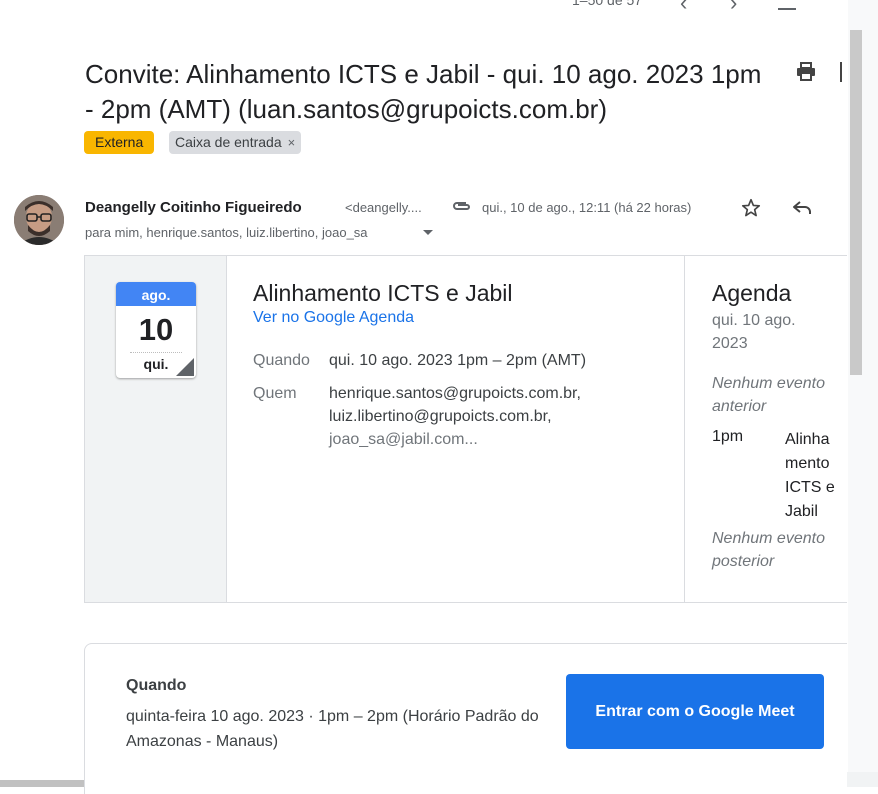 The height and width of the screenshot is (794, 878). Describe the element at coordinates (843, 72) in the screenshot. I see `open-new-window-icon` at that location.